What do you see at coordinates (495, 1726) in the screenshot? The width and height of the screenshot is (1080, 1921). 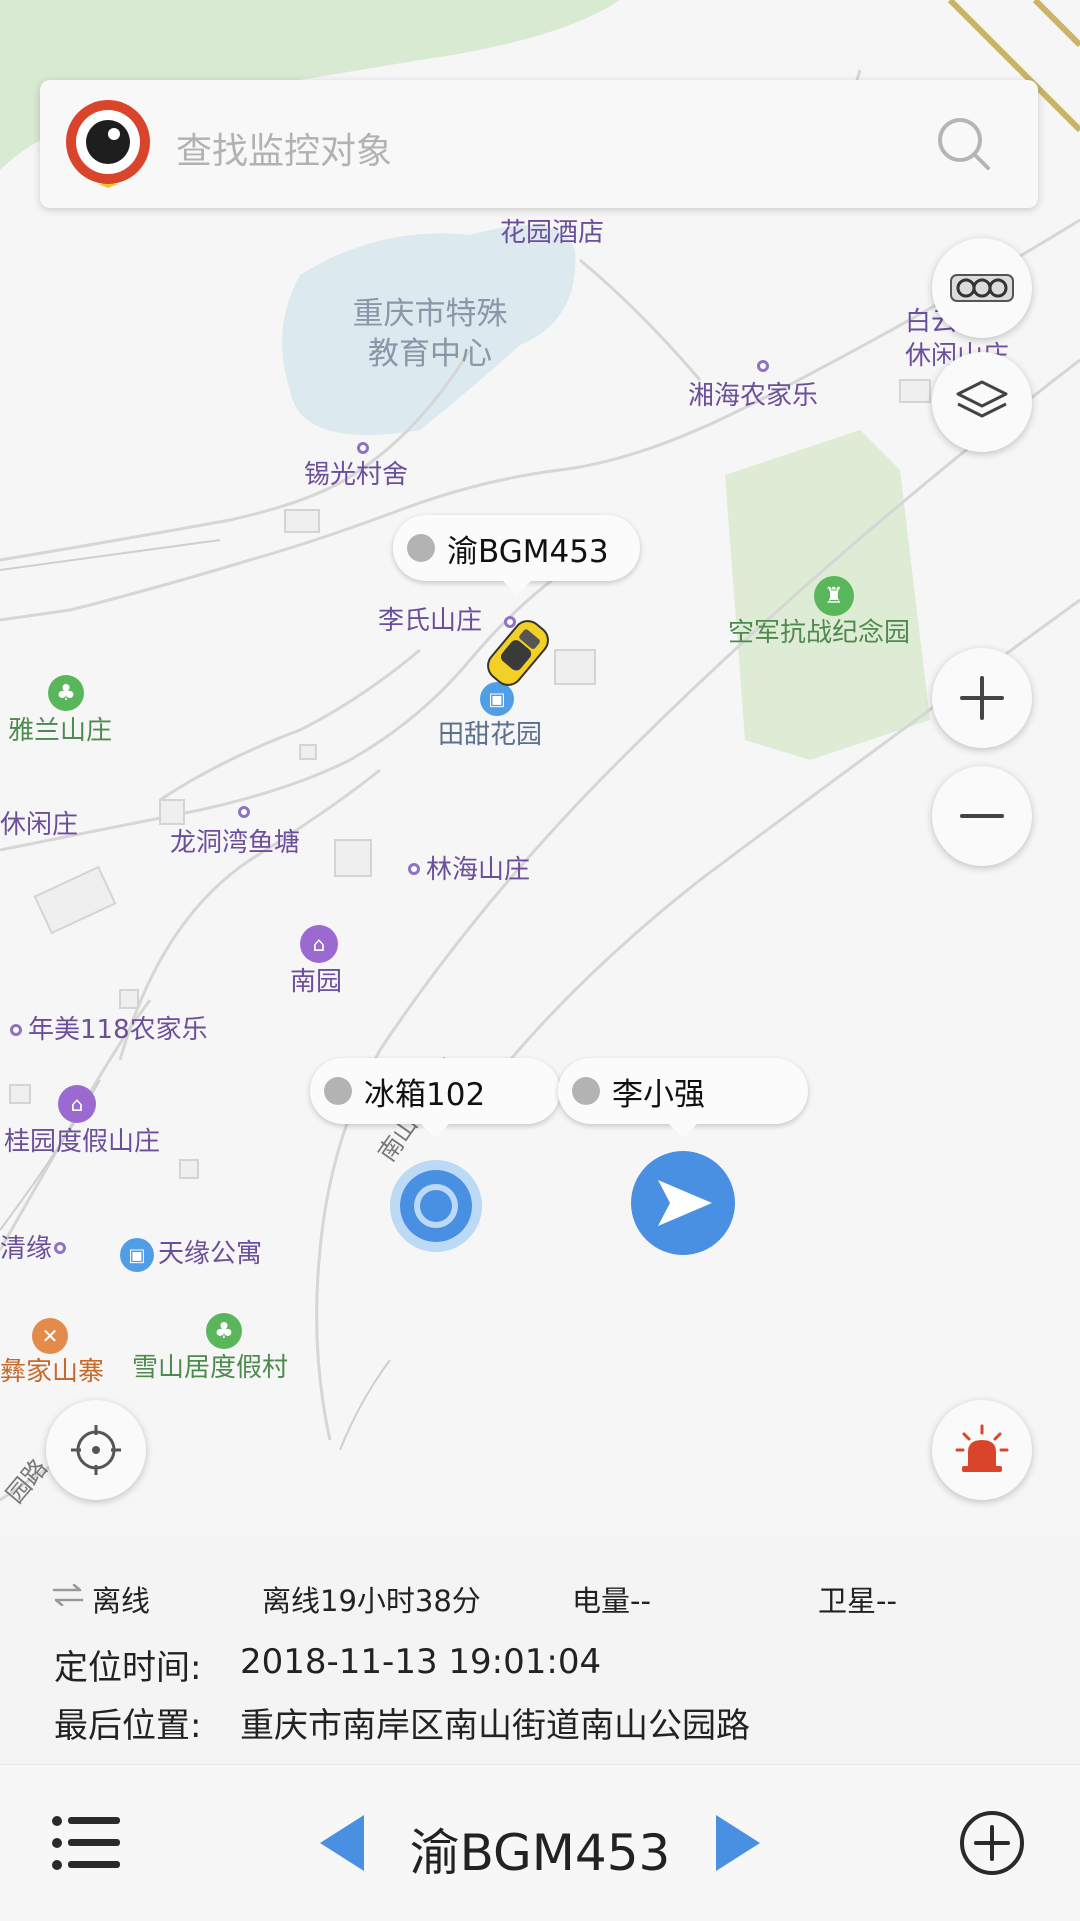 I see `location-value: 重庆市南岸区南山街道南山公园路` at bounding box center [495, 1726].